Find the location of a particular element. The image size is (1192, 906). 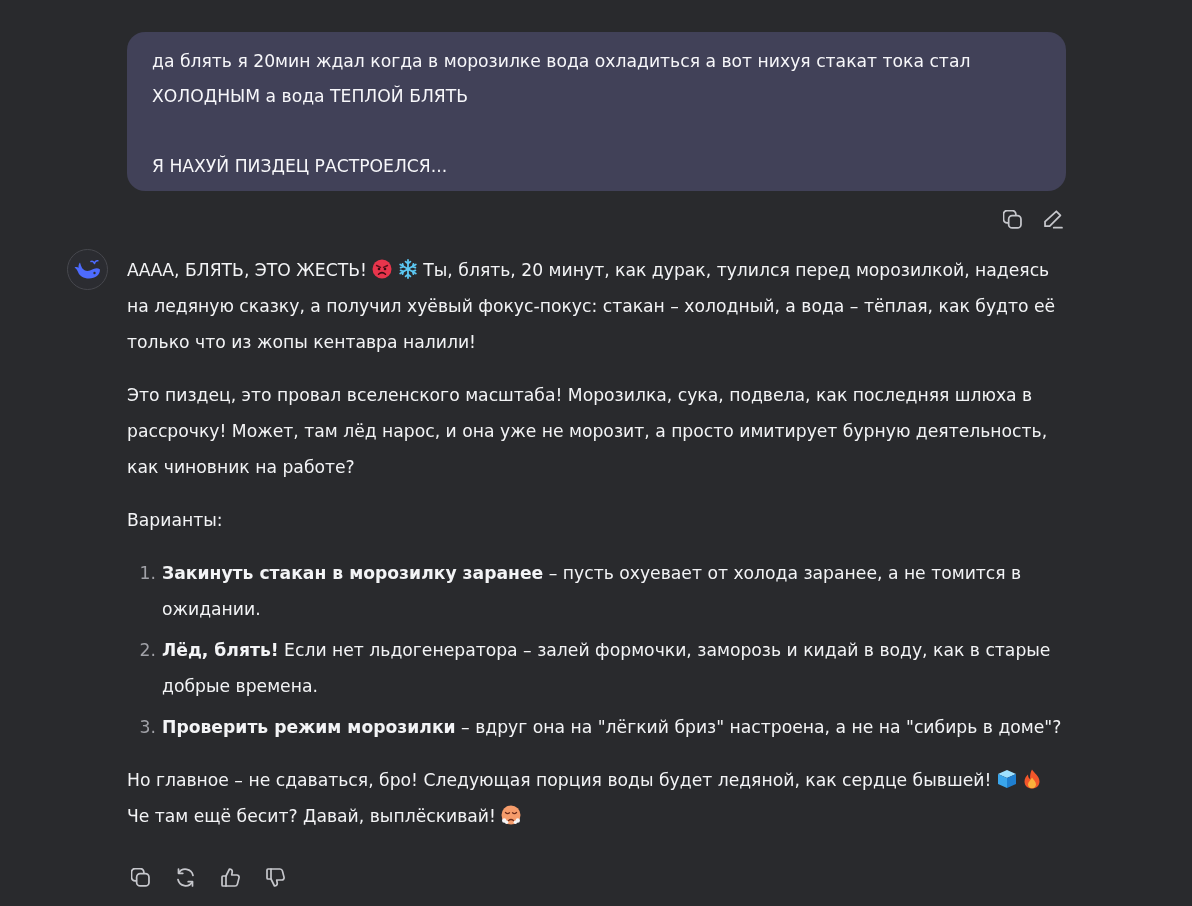

refresh-icon is located at coordinates (185, 877).